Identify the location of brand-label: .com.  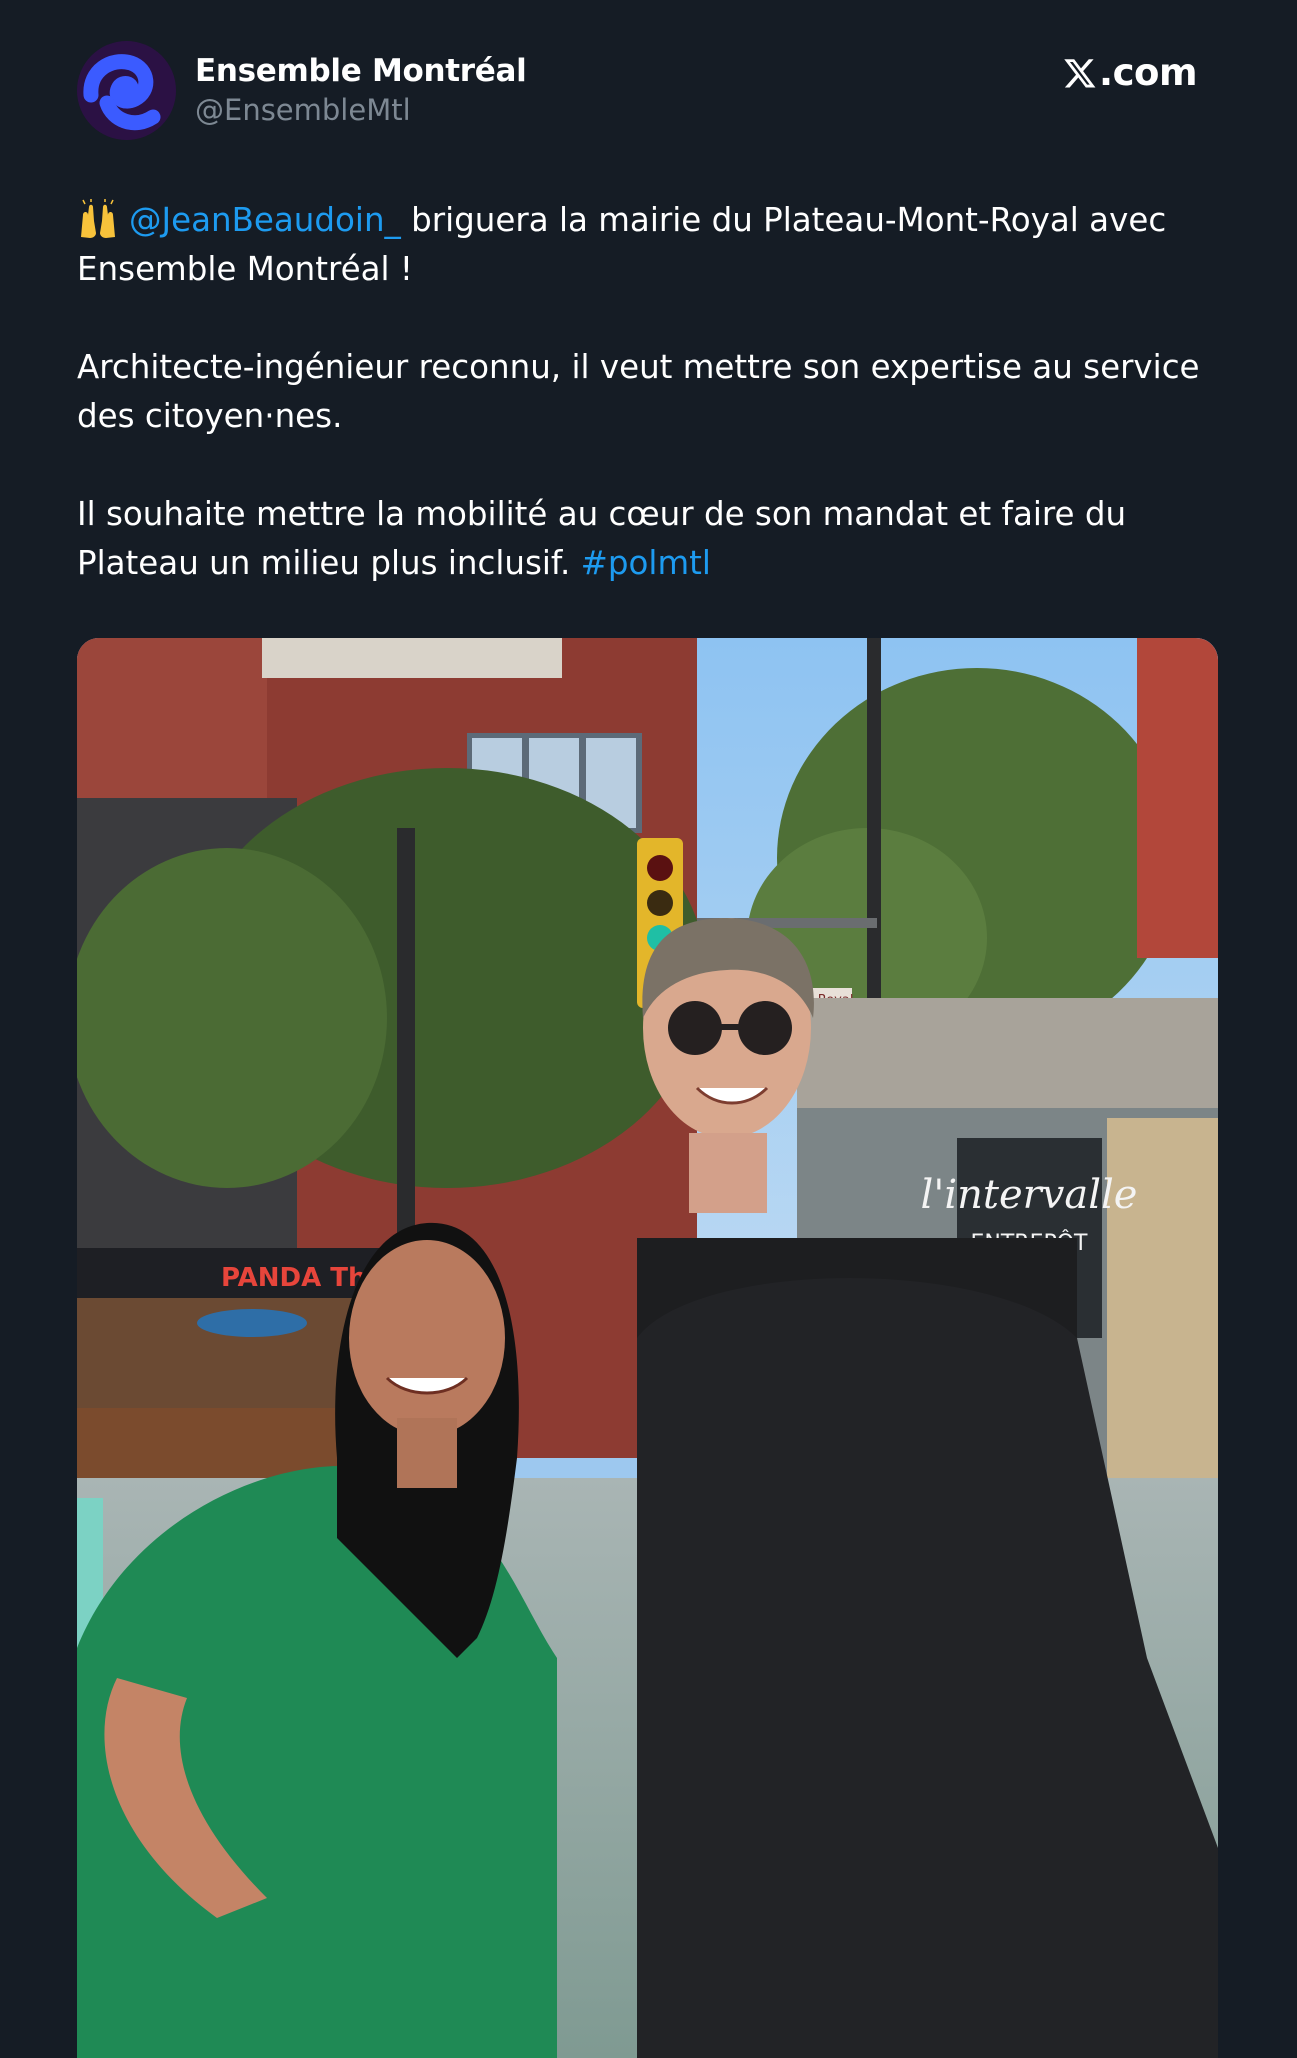
(1148, 72).